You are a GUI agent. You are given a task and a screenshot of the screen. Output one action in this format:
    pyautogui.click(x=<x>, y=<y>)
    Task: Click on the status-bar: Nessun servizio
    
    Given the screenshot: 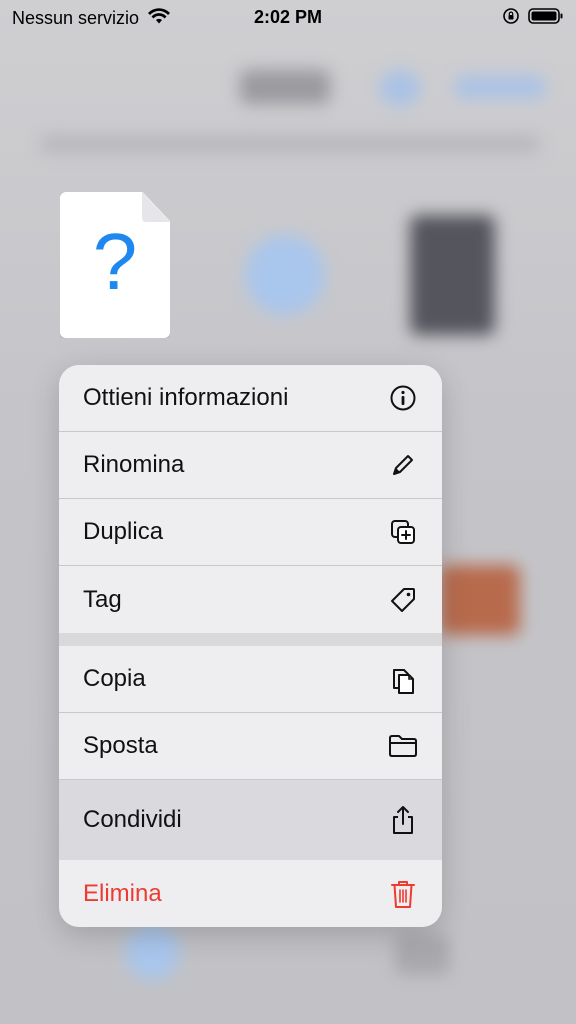 What is the action you would take?
    pyautogui.click(x=288, y=18)
    